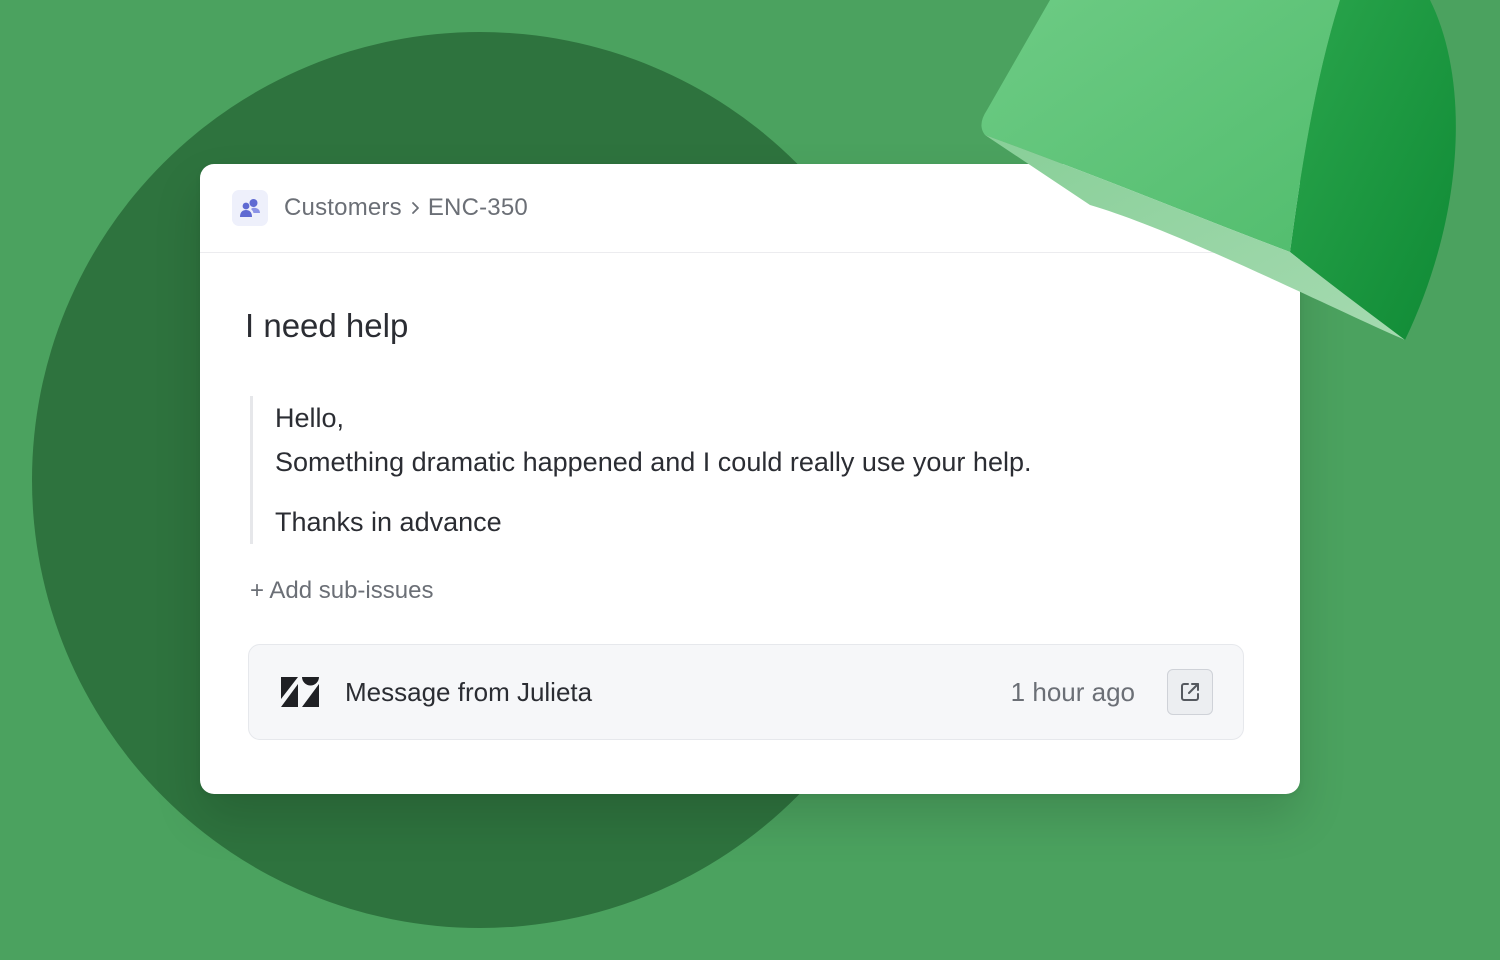 The image size is (1500, 960). Describe the element at coordinates (343, 208) in the screenshot. I see `breadcrumb-team: Customers` at that location.